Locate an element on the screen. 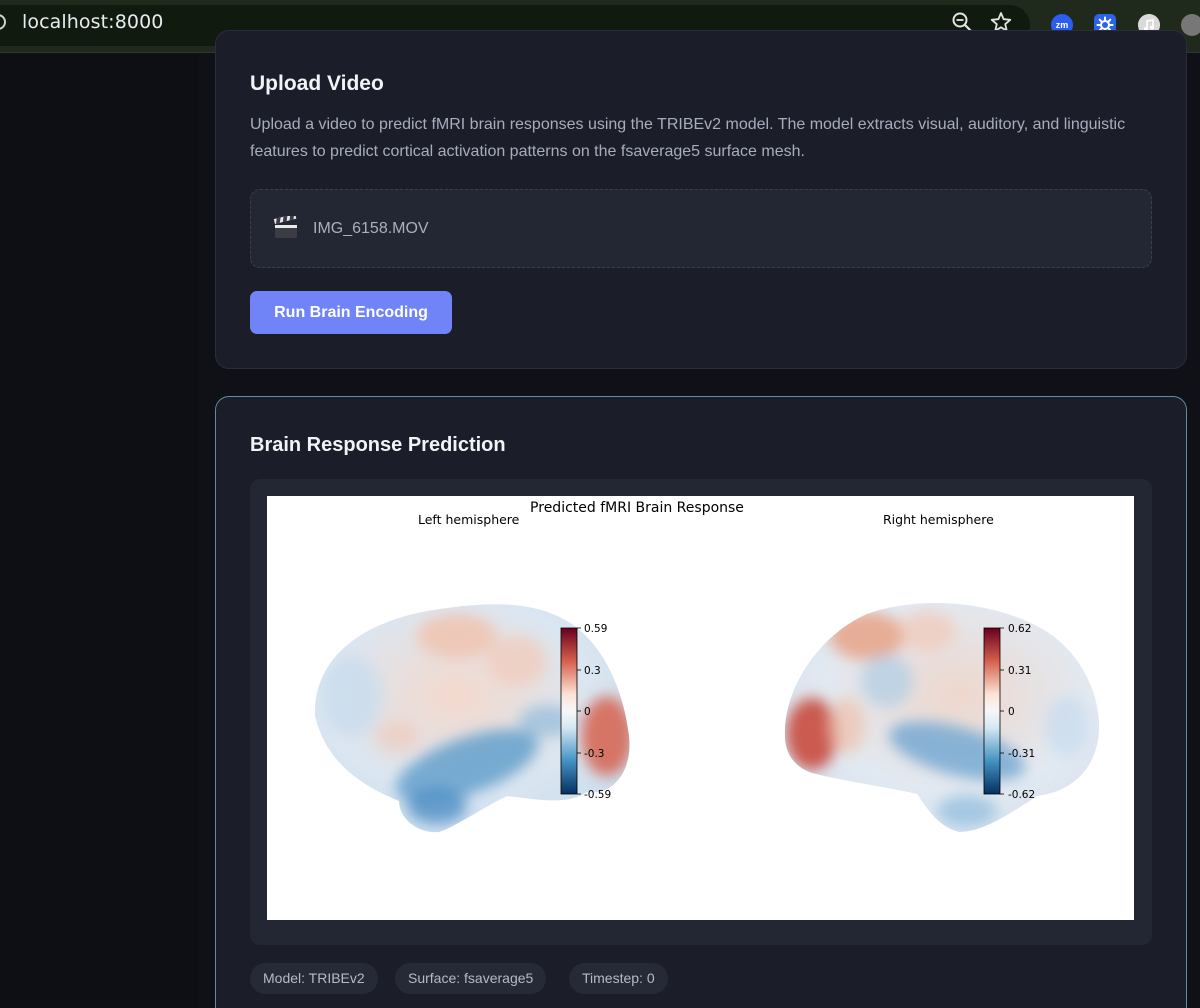  left-cbar-tick-max: 0.59 is located at coordinates (595, 629).